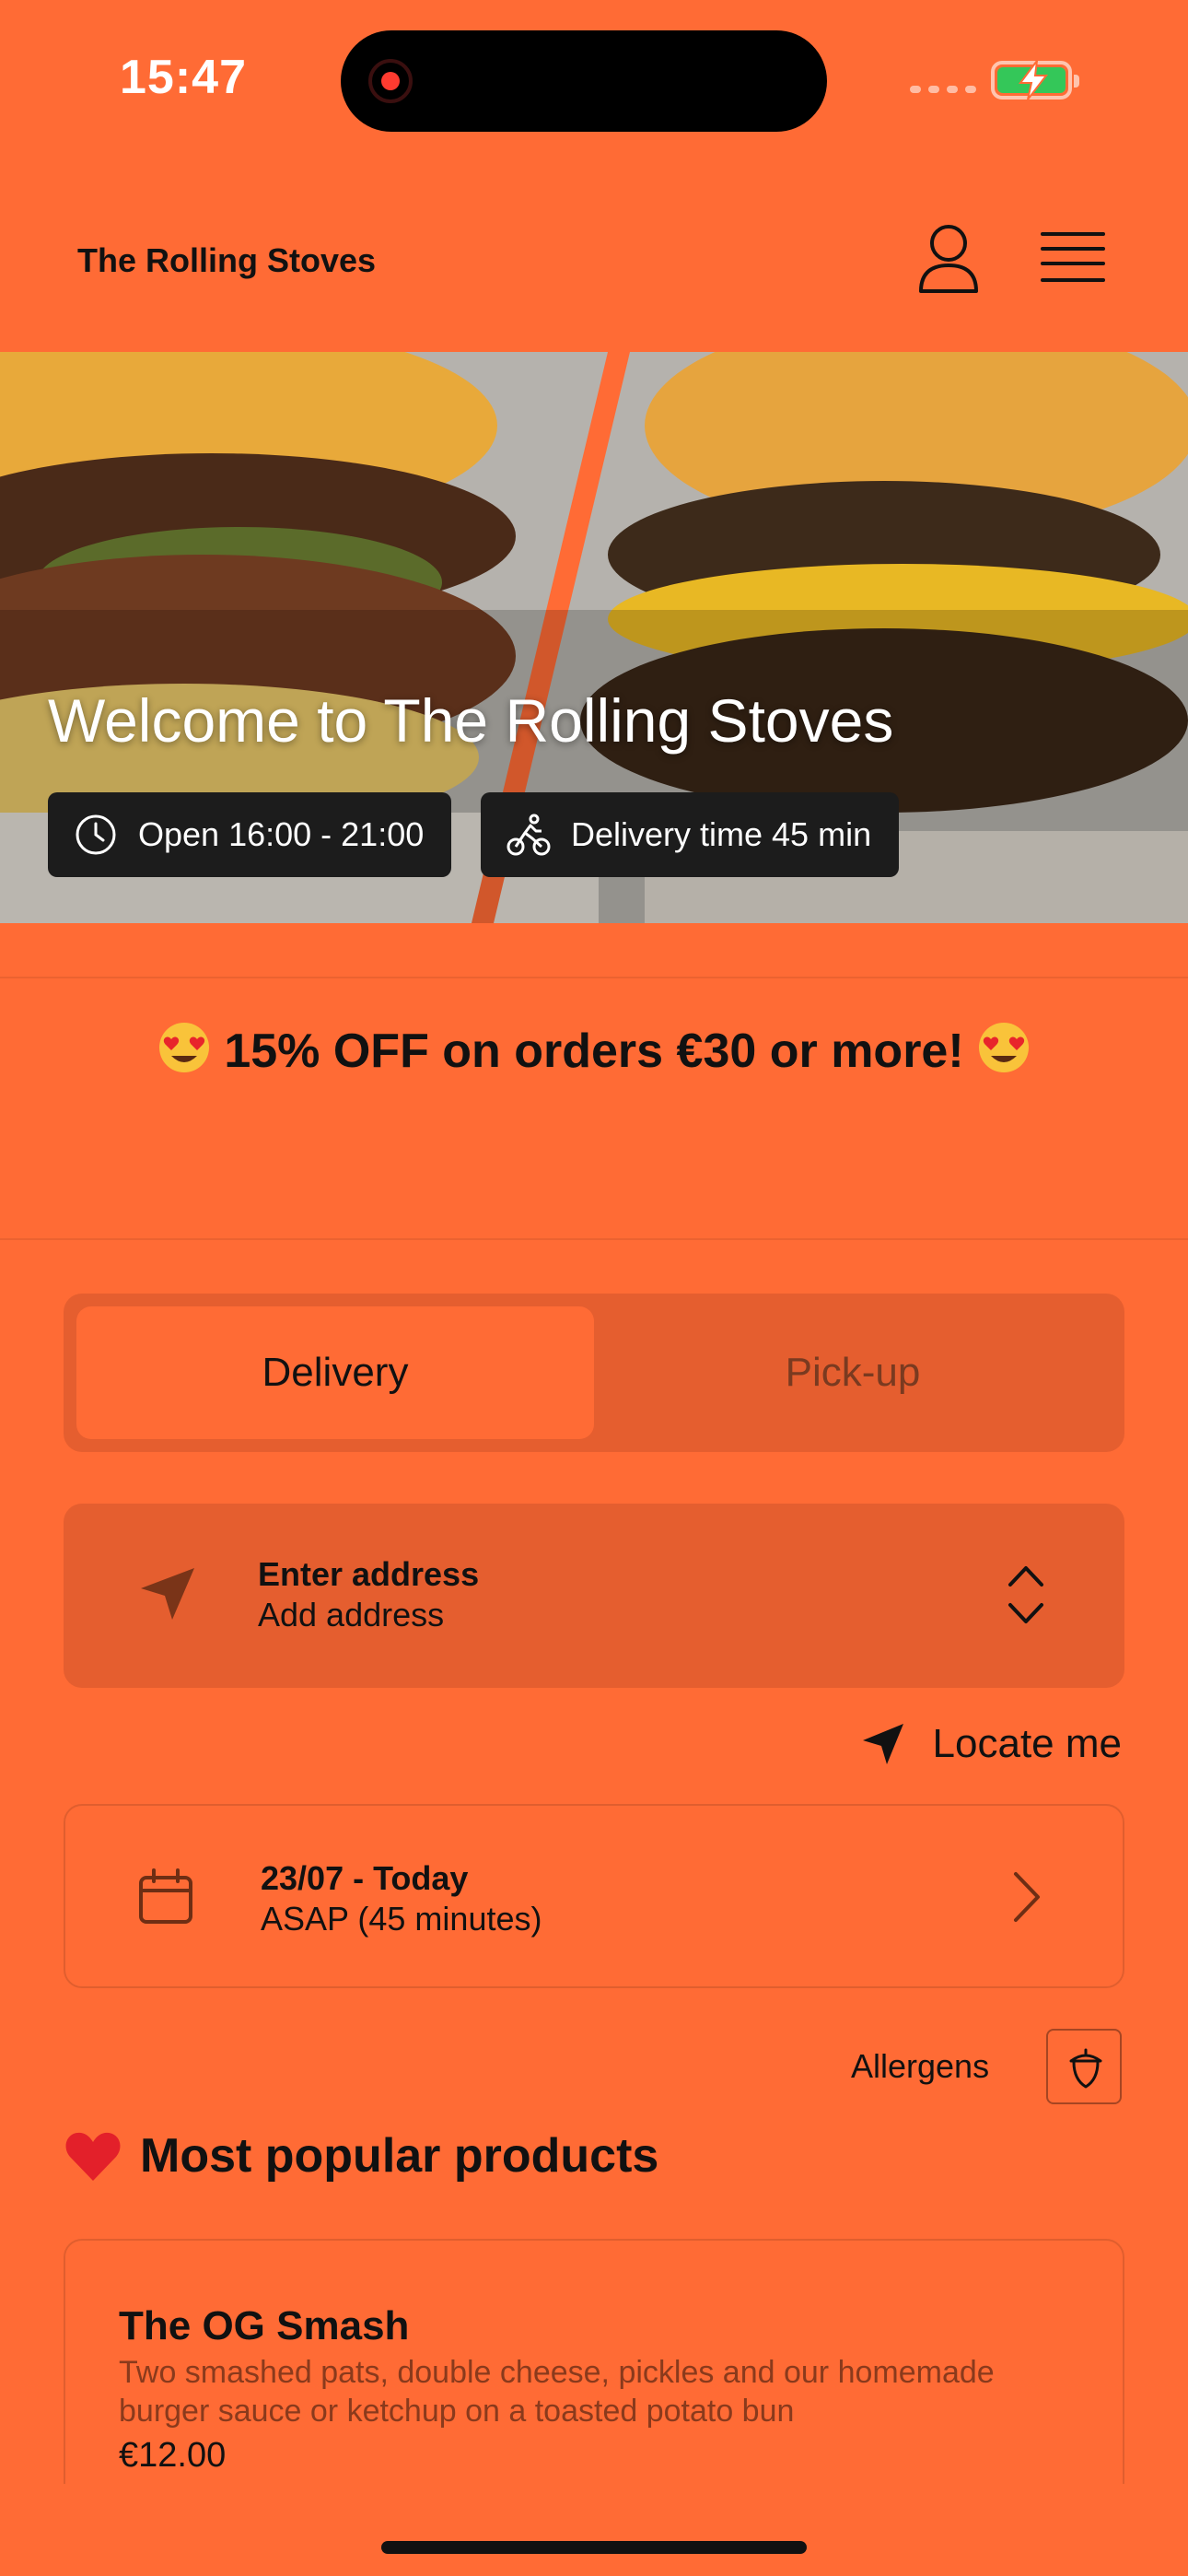  I want to click on heart-icon, so click(93, 2156).